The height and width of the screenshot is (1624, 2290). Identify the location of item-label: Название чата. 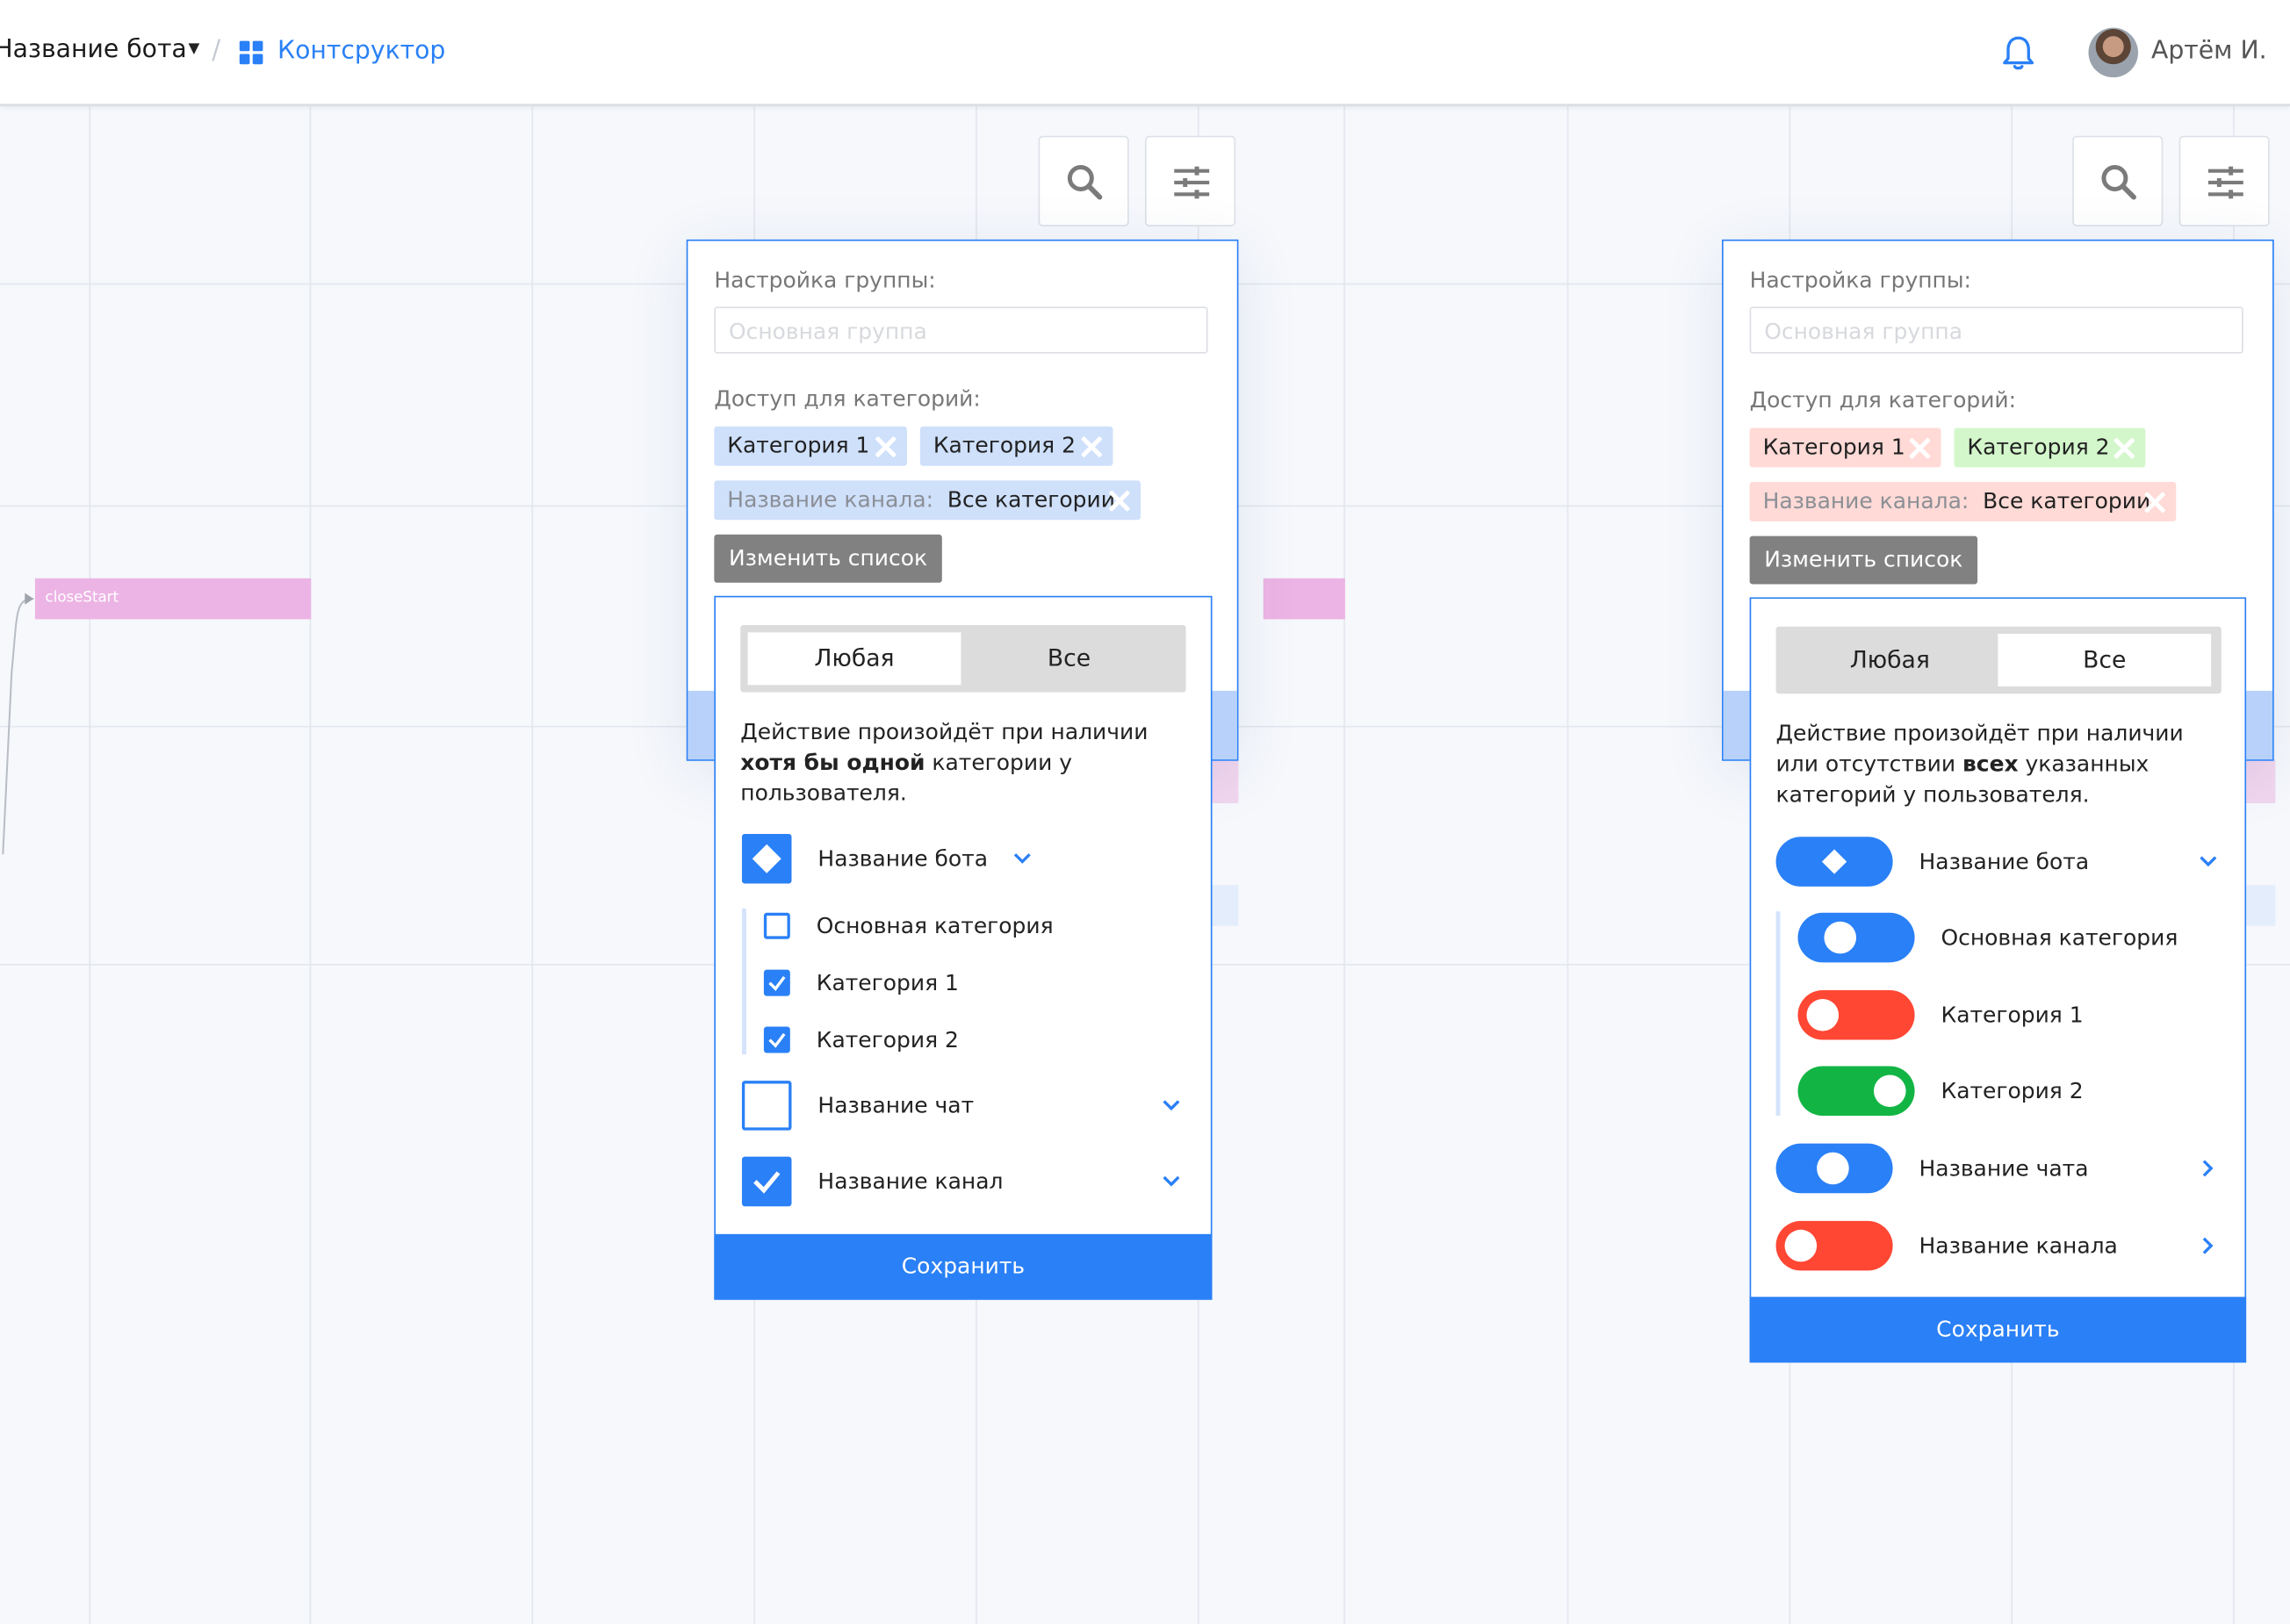
(2004, 1168).